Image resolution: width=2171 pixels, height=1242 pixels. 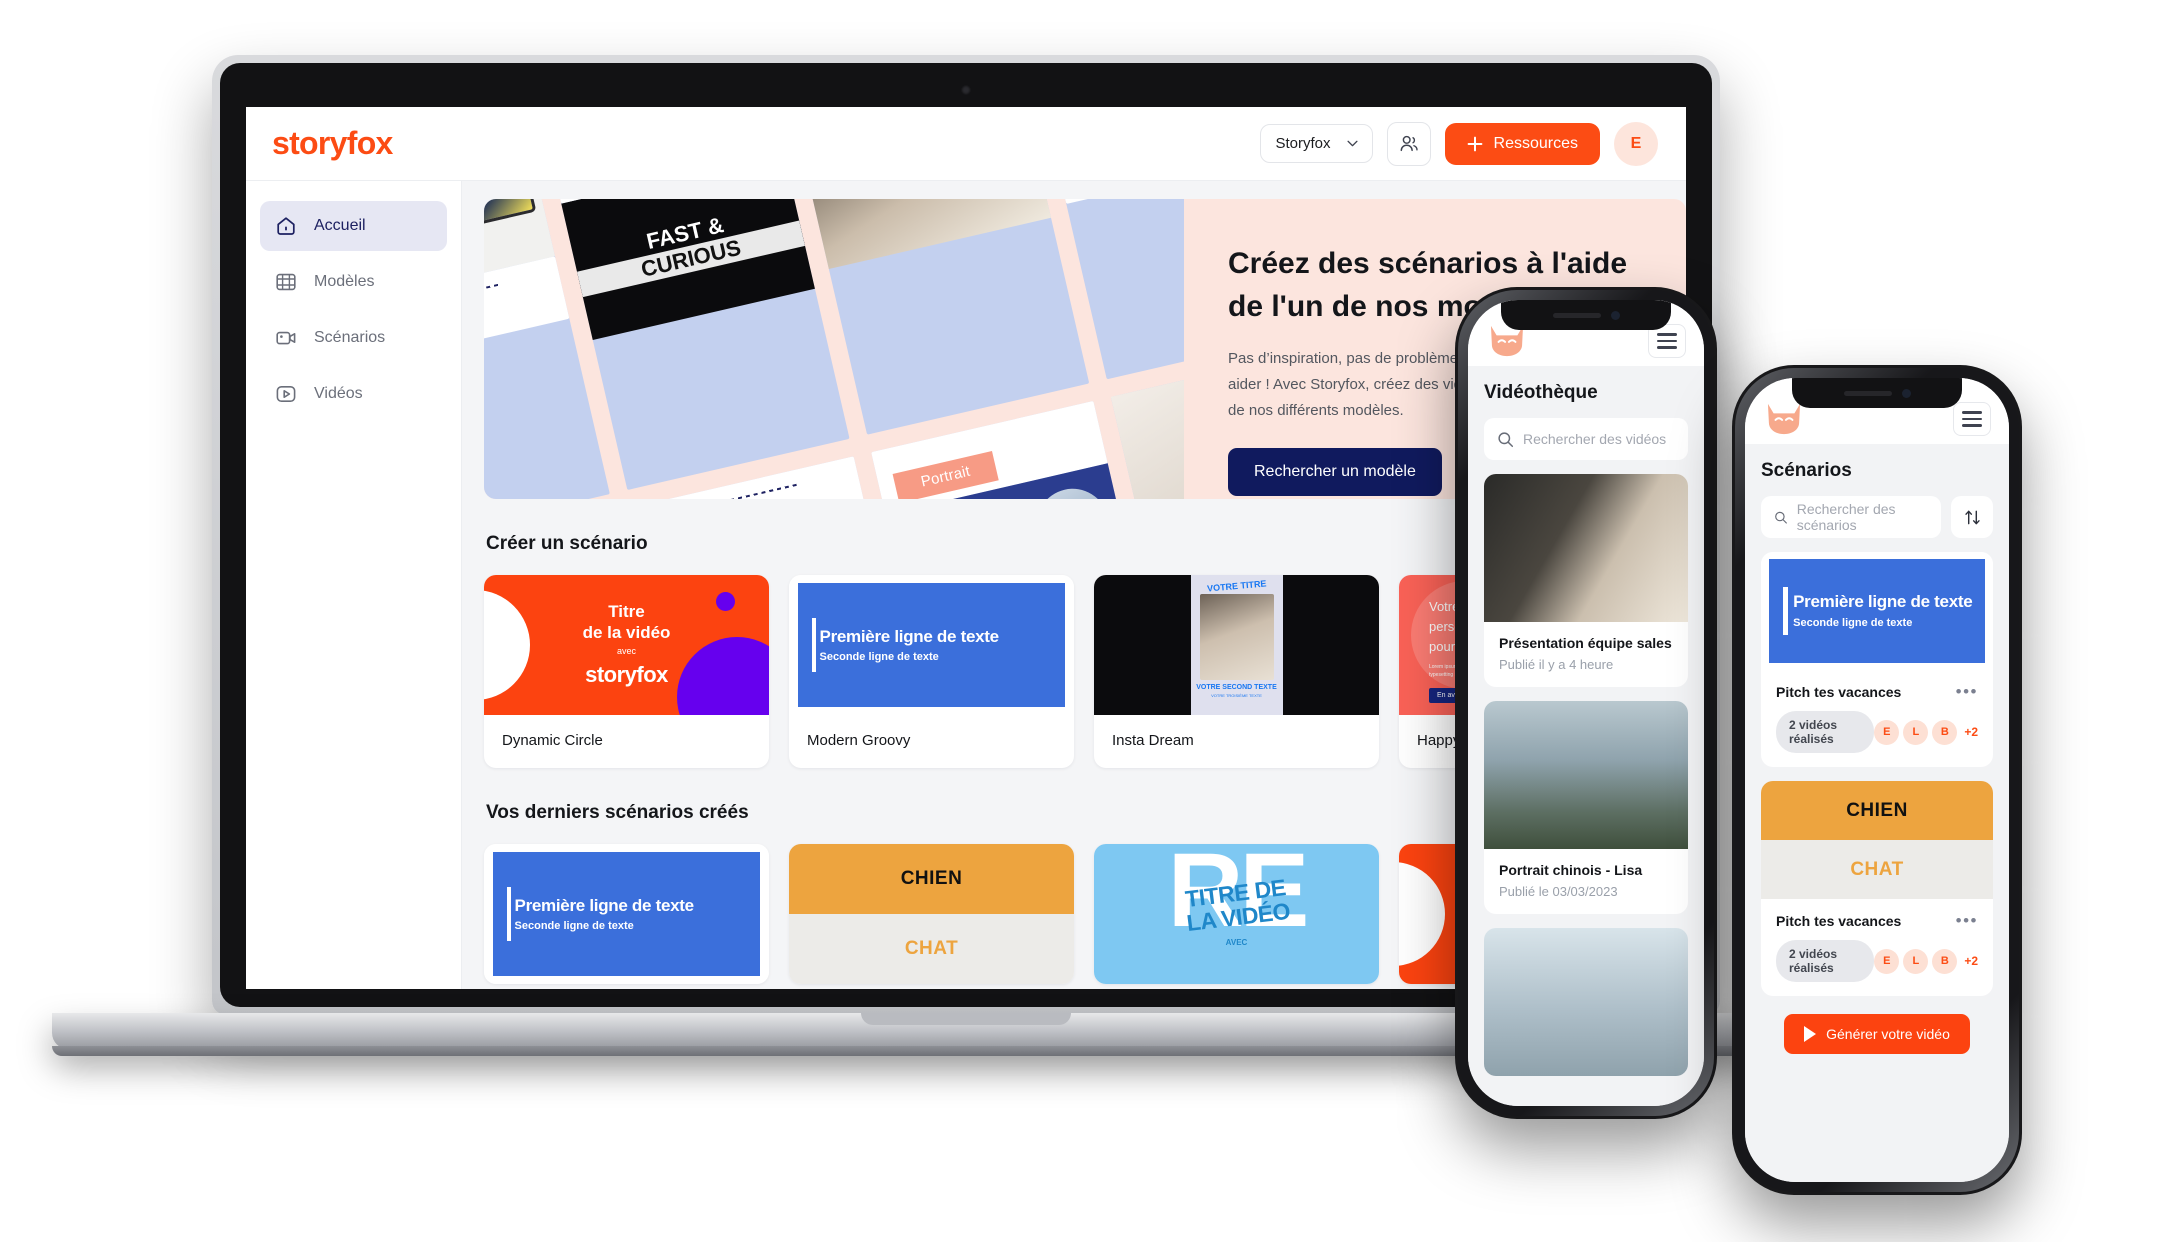 I want to click on avatar: B, so click(x=1945, y=961).